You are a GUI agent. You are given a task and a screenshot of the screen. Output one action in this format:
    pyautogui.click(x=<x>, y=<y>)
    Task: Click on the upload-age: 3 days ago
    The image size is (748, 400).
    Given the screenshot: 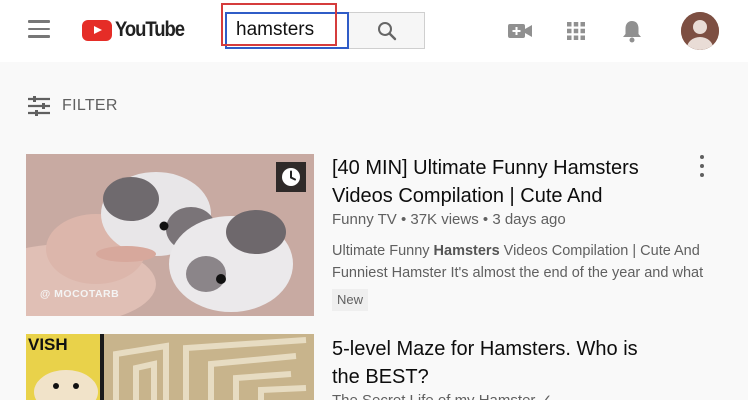 What is the action you would take?
    pyautogui.click(x=529, y=219)
    